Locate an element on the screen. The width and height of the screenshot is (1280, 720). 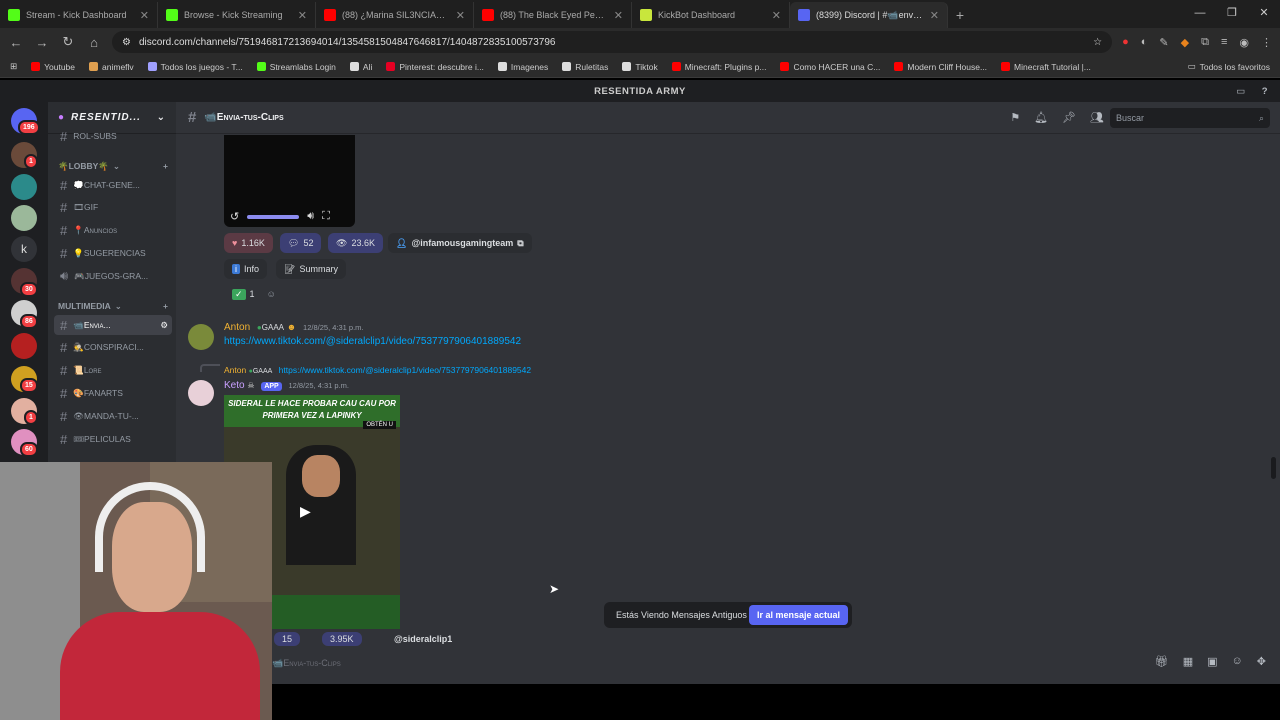
media-icon: ≡ is located at coordinates (1224, 42).